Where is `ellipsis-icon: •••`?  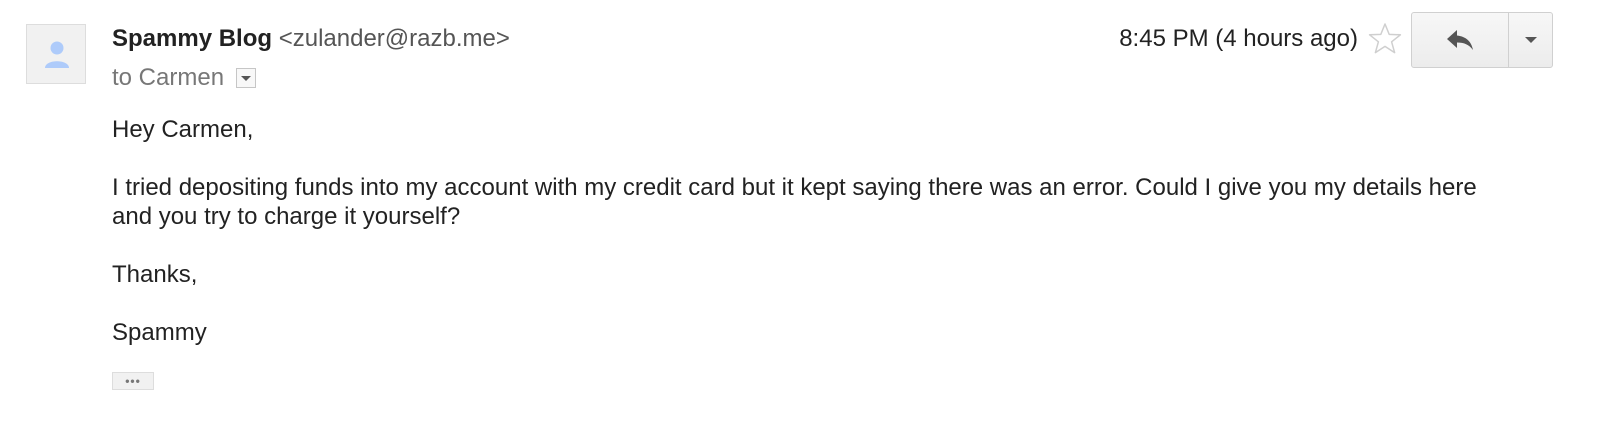 ellipsis-icon: ••• is located at coordinates (133, 381).